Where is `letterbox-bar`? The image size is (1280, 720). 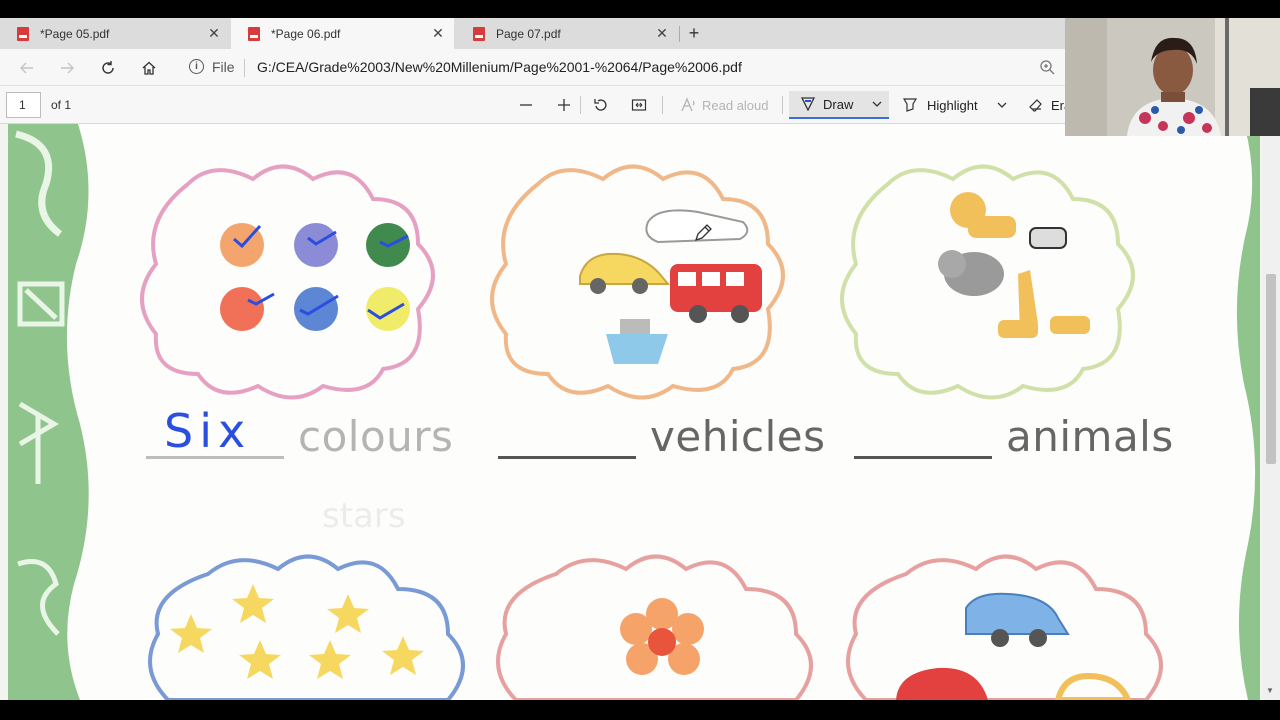 letterbox-bar is located at coordinates (640, 710).